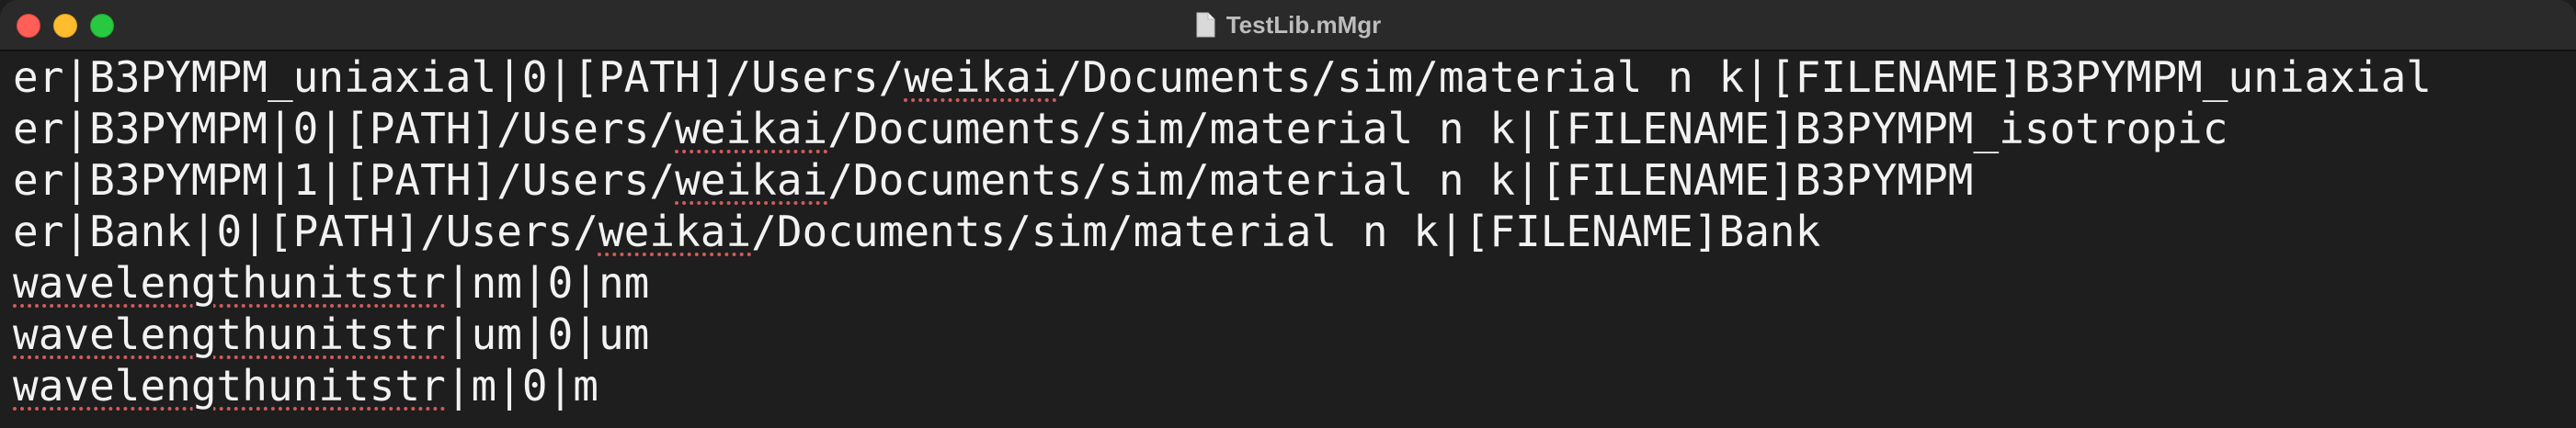 The width and height of the screenshot is (2576, 428). I want to click on line-text: |um|0|um, so click(547, 334).